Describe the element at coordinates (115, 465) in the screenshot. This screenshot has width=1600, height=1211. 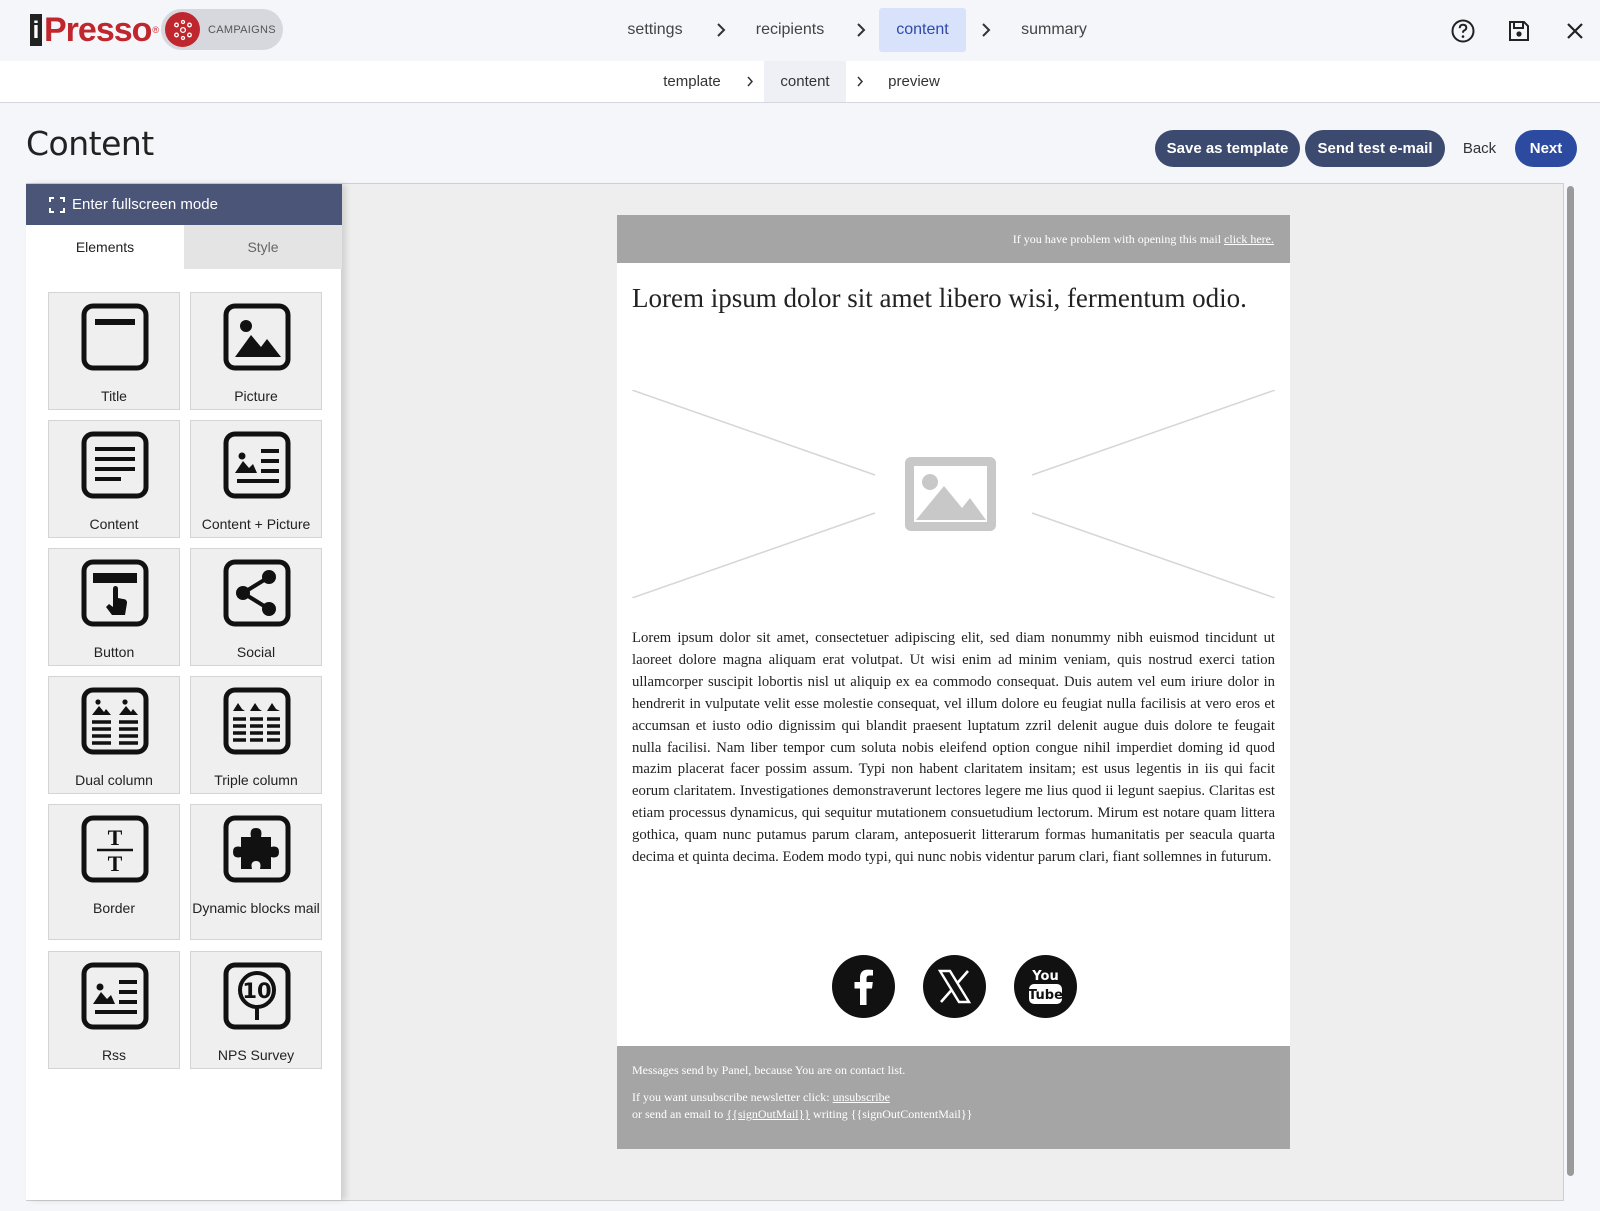
I see `content-block-icon` at that location.